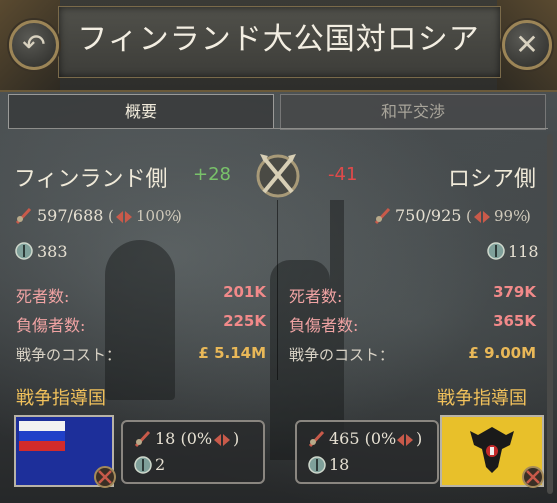 This screenshot has width=557, height=503. I want to click on right-war-leader-heading: 戦争指導国, so click(482, 398).